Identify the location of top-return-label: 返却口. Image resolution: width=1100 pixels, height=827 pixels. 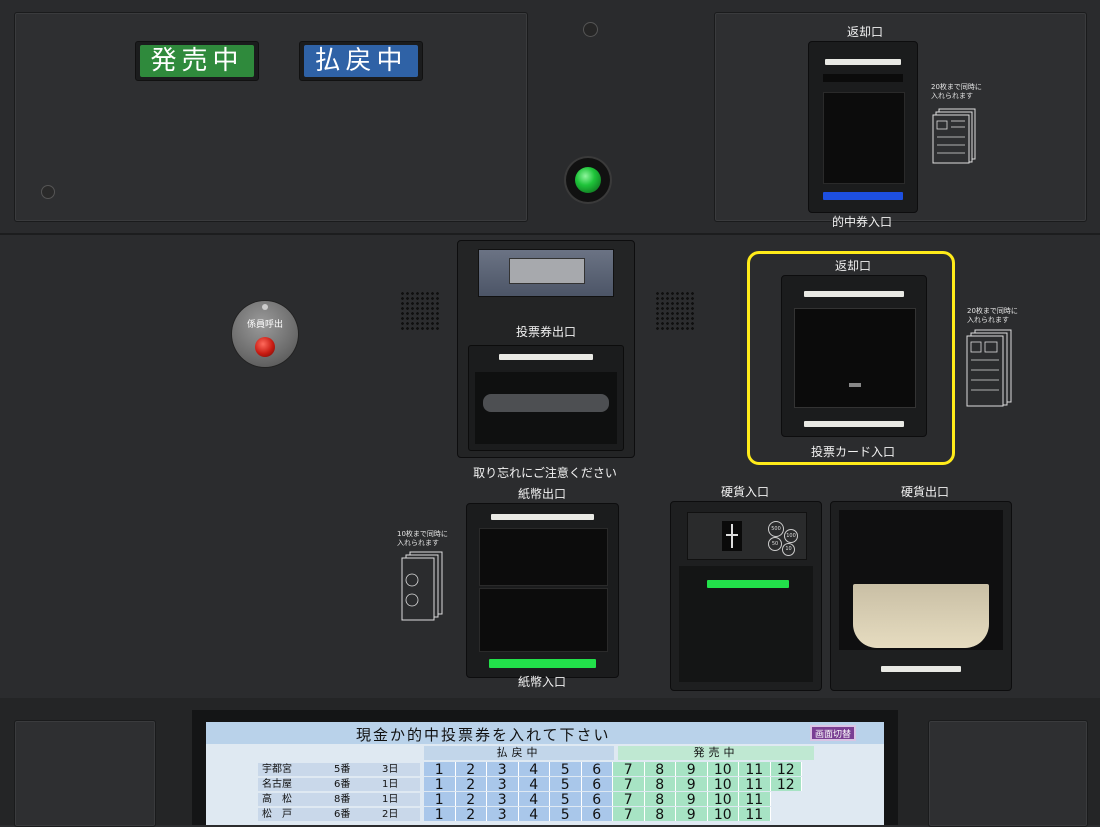
(864, 32).